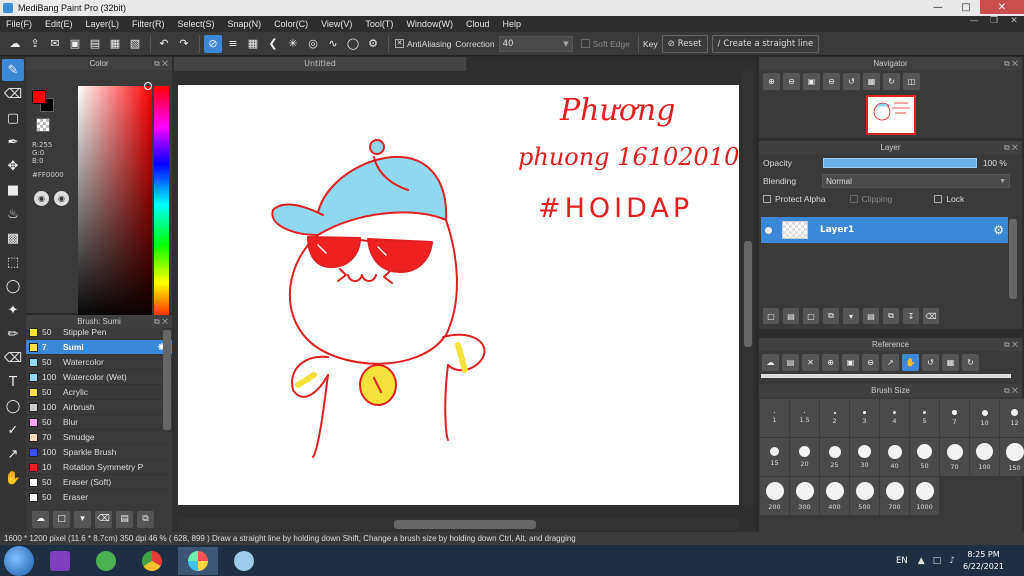 The height and width of the screenshot is (576, 1024). What do you see at coordinates (983, 561) in the screenshot?
I see `clock: 8:25 PM 6/22/2021` at bounding box center [983, 561].